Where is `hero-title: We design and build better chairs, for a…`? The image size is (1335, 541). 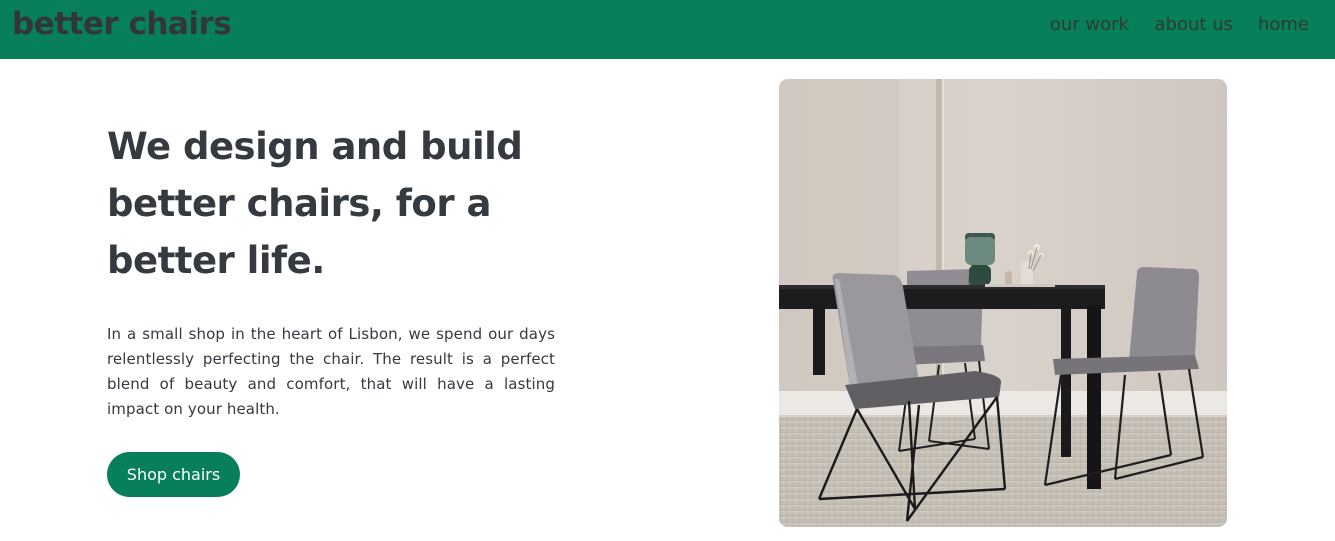
hero-title: We design and build better chairs, for a… is located at coordinates (315, 203).